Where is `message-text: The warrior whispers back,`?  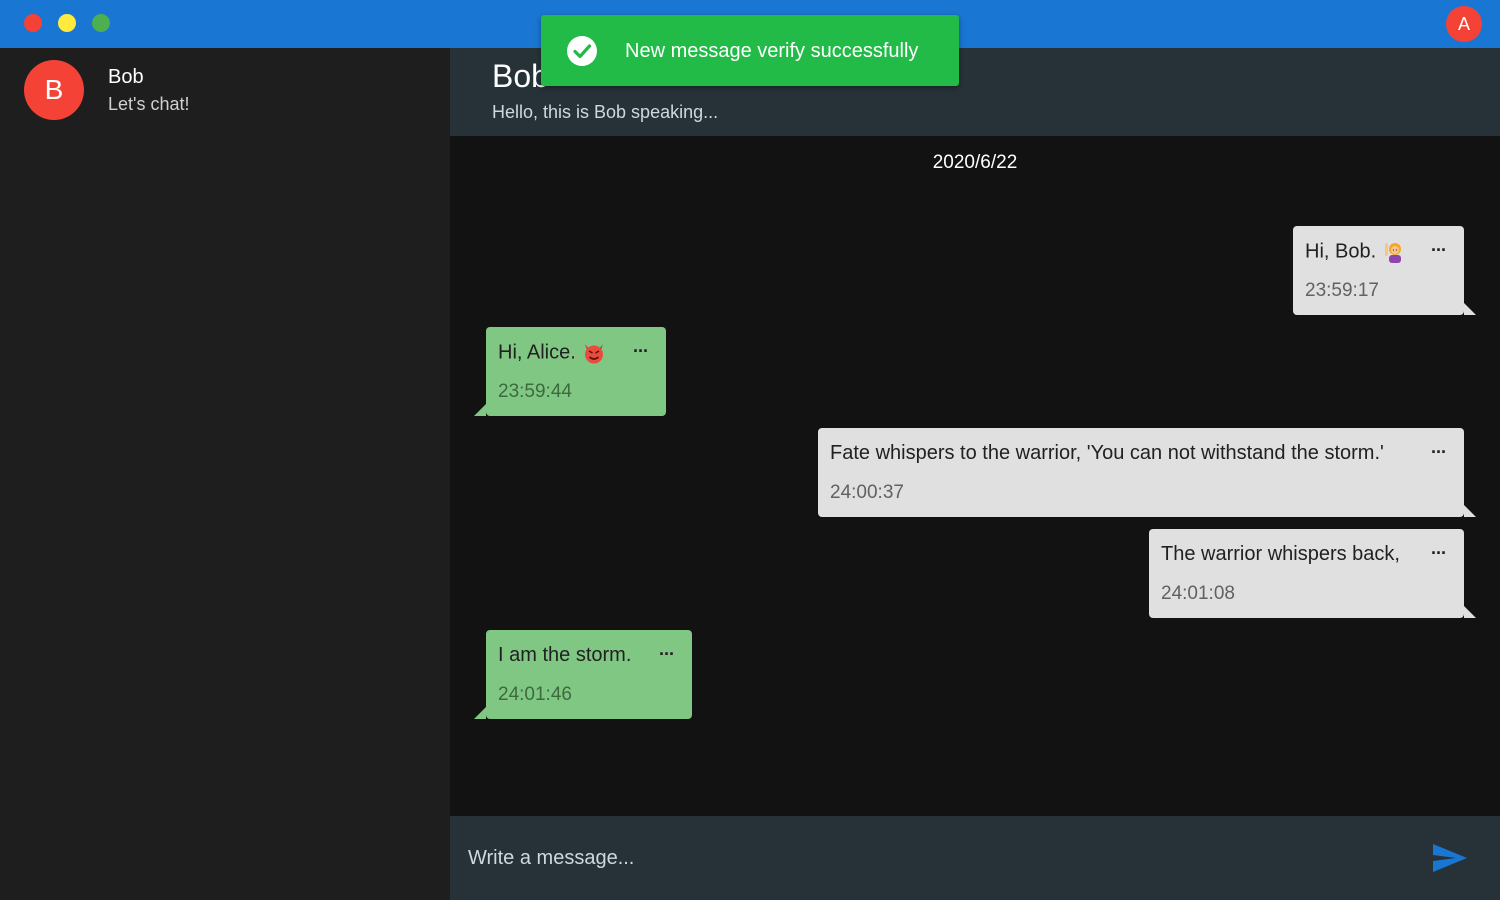 message-text: The warrior whispers back, is located at coordinates (1280, 554).